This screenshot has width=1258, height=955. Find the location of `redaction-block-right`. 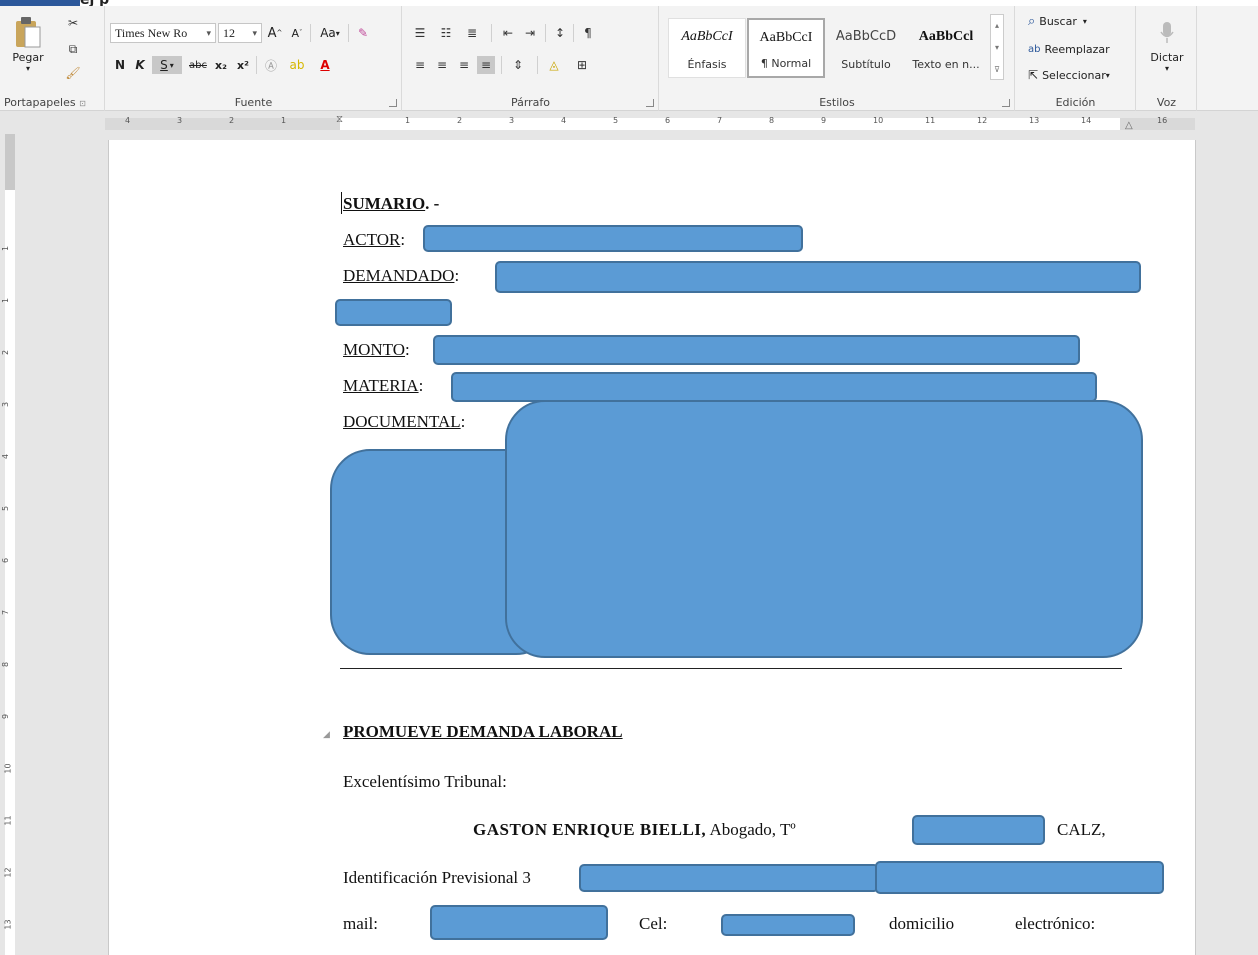

redaction-block-right is located at coordinates (824, 529).